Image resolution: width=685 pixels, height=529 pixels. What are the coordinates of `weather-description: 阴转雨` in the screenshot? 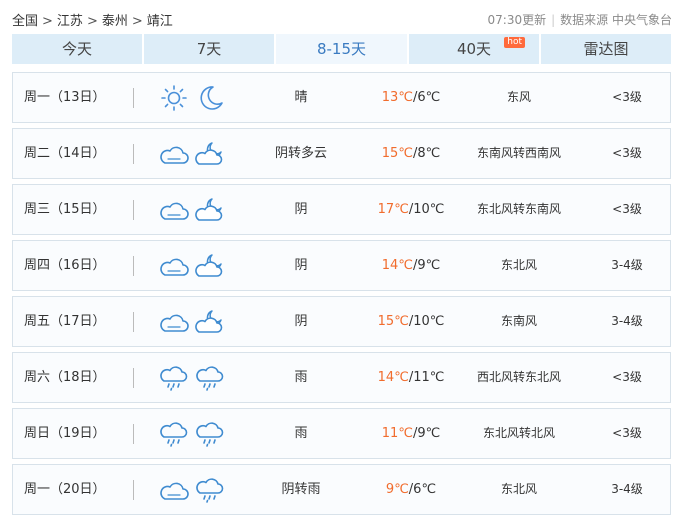 It's located at (301, 489).